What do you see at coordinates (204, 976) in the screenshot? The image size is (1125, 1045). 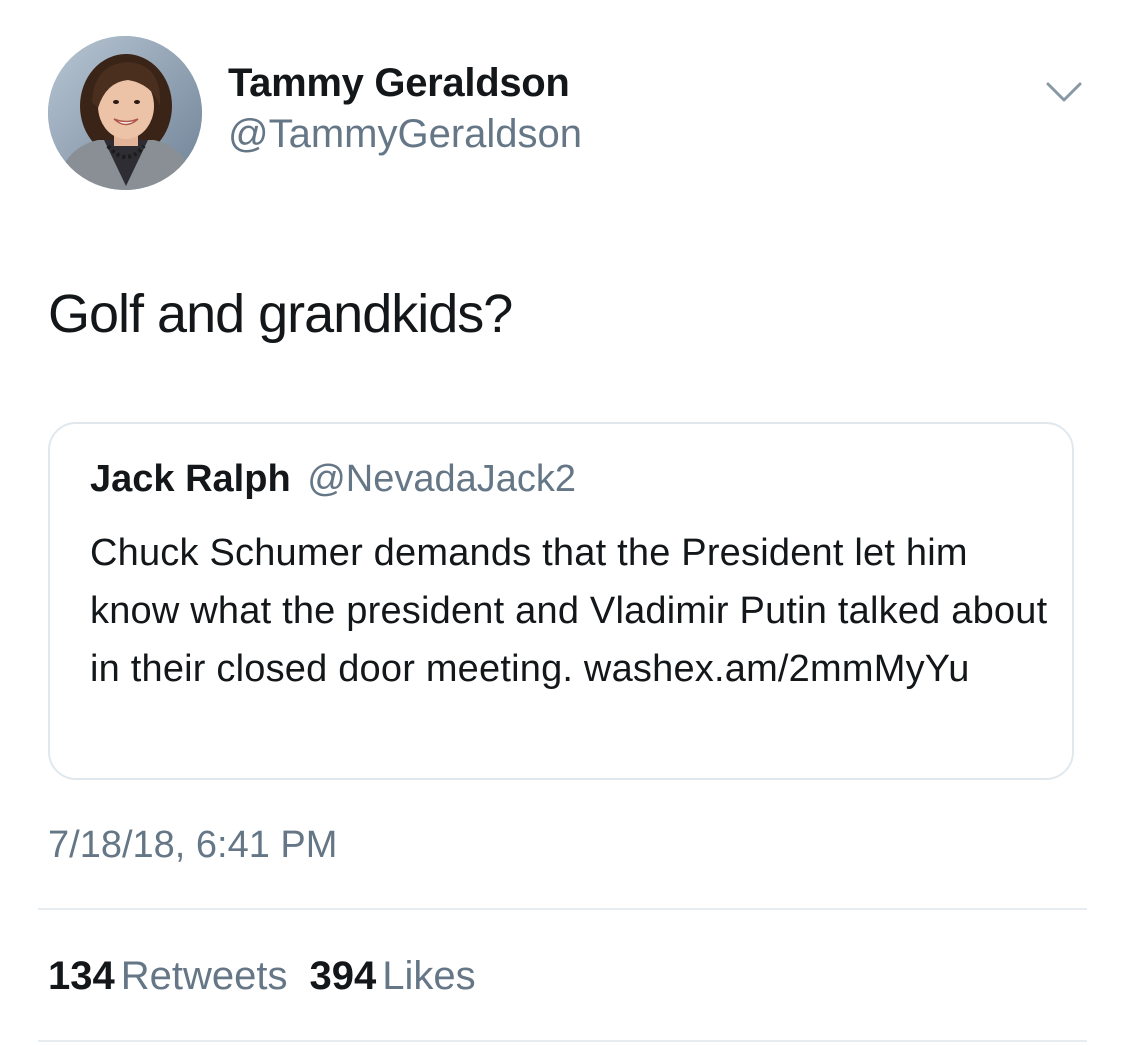 I see `retweets-label: Retweets` at bounding box center [204, 976].